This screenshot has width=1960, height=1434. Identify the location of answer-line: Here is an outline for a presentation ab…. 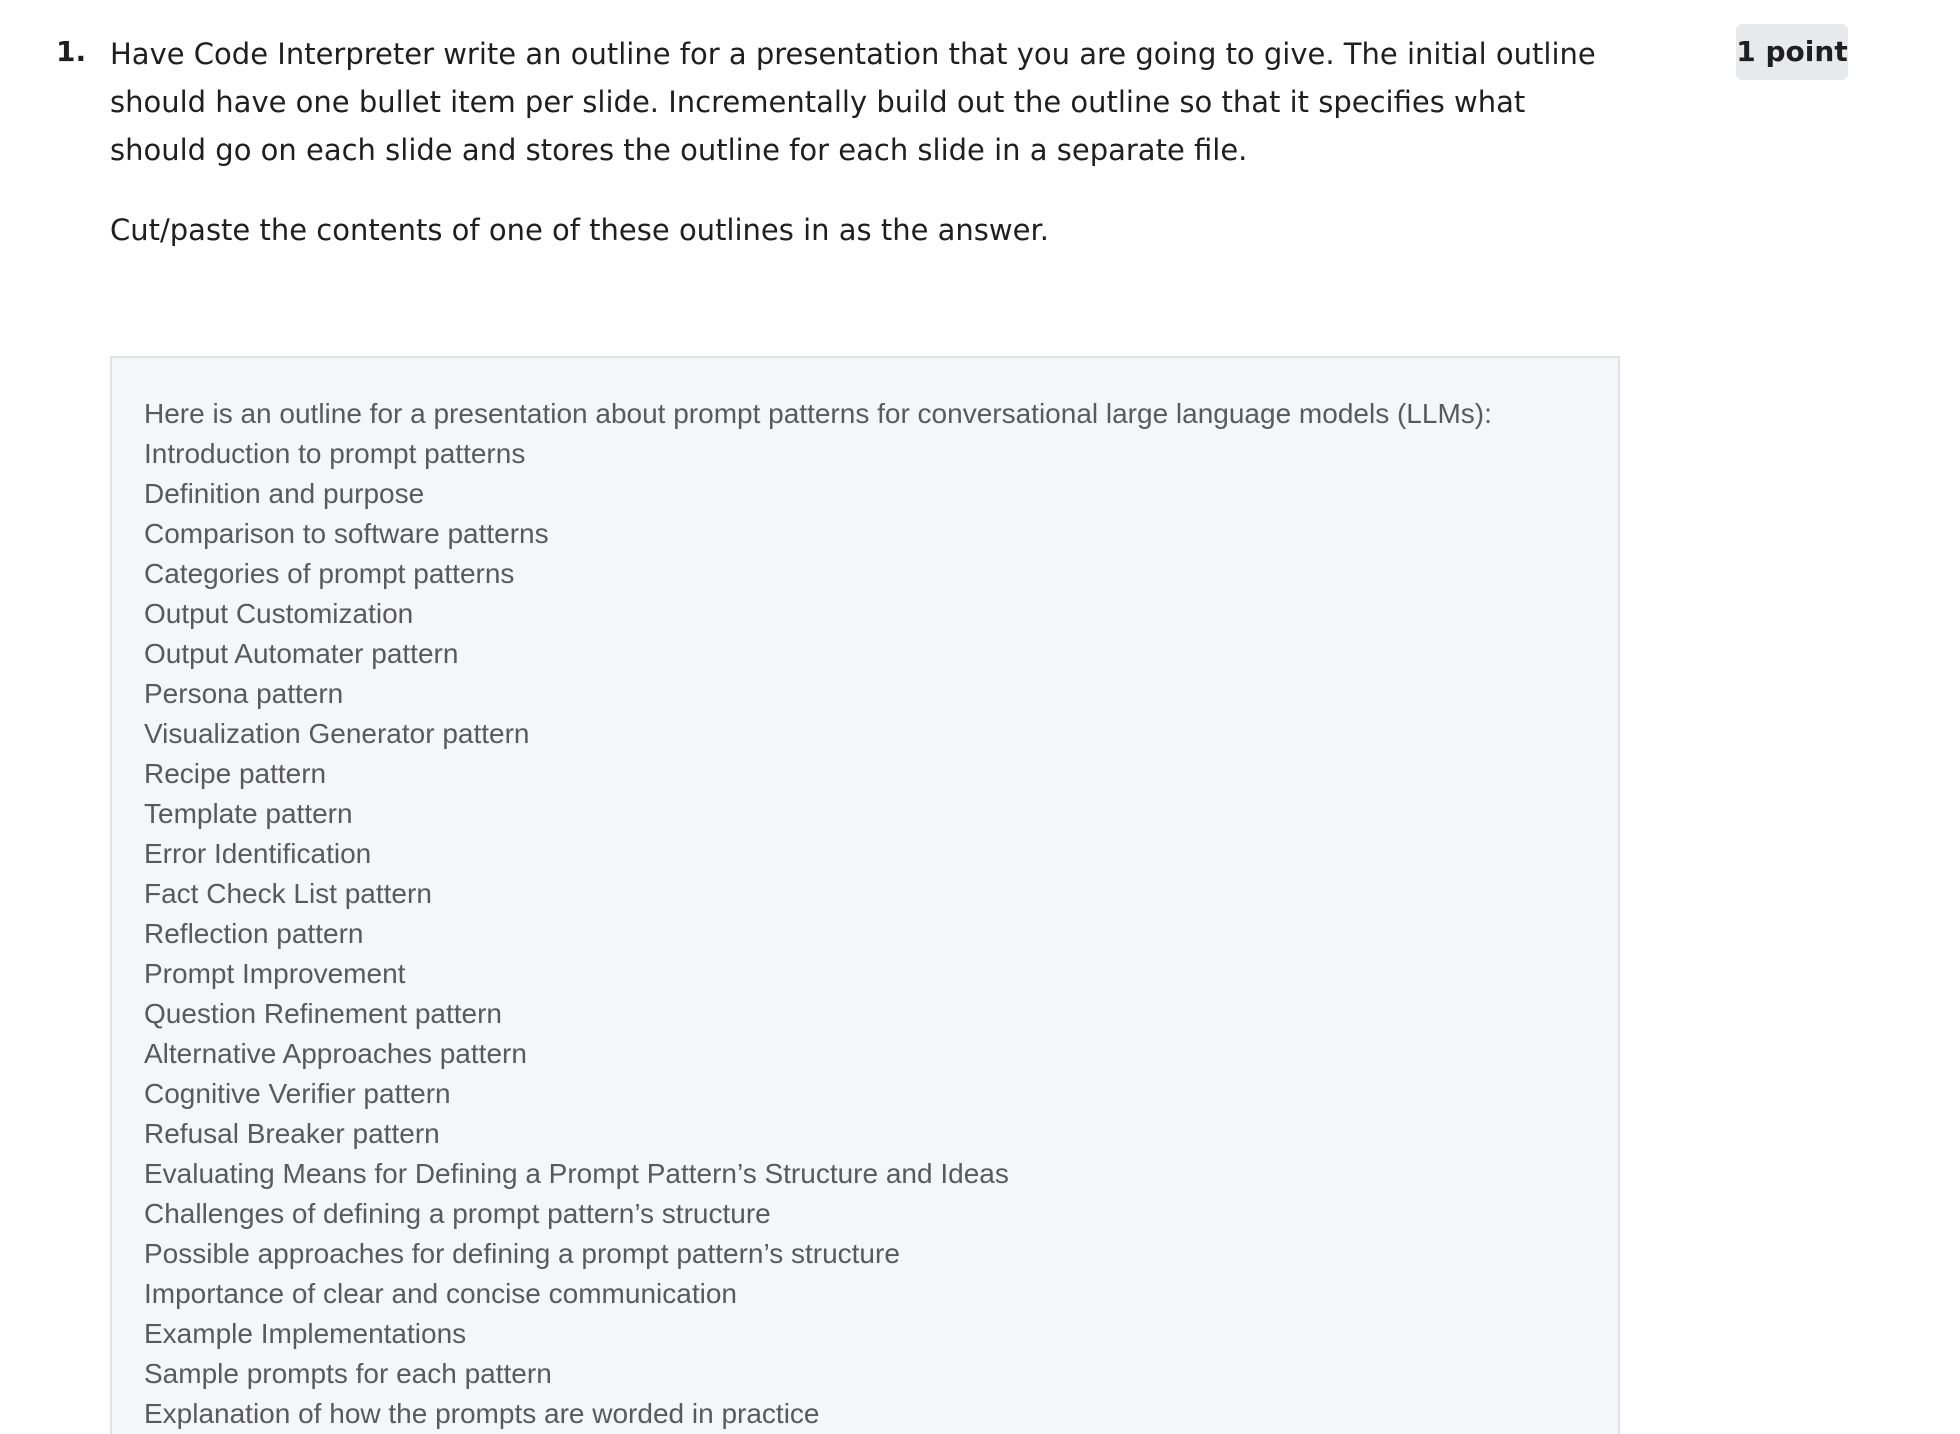
(818, 413).